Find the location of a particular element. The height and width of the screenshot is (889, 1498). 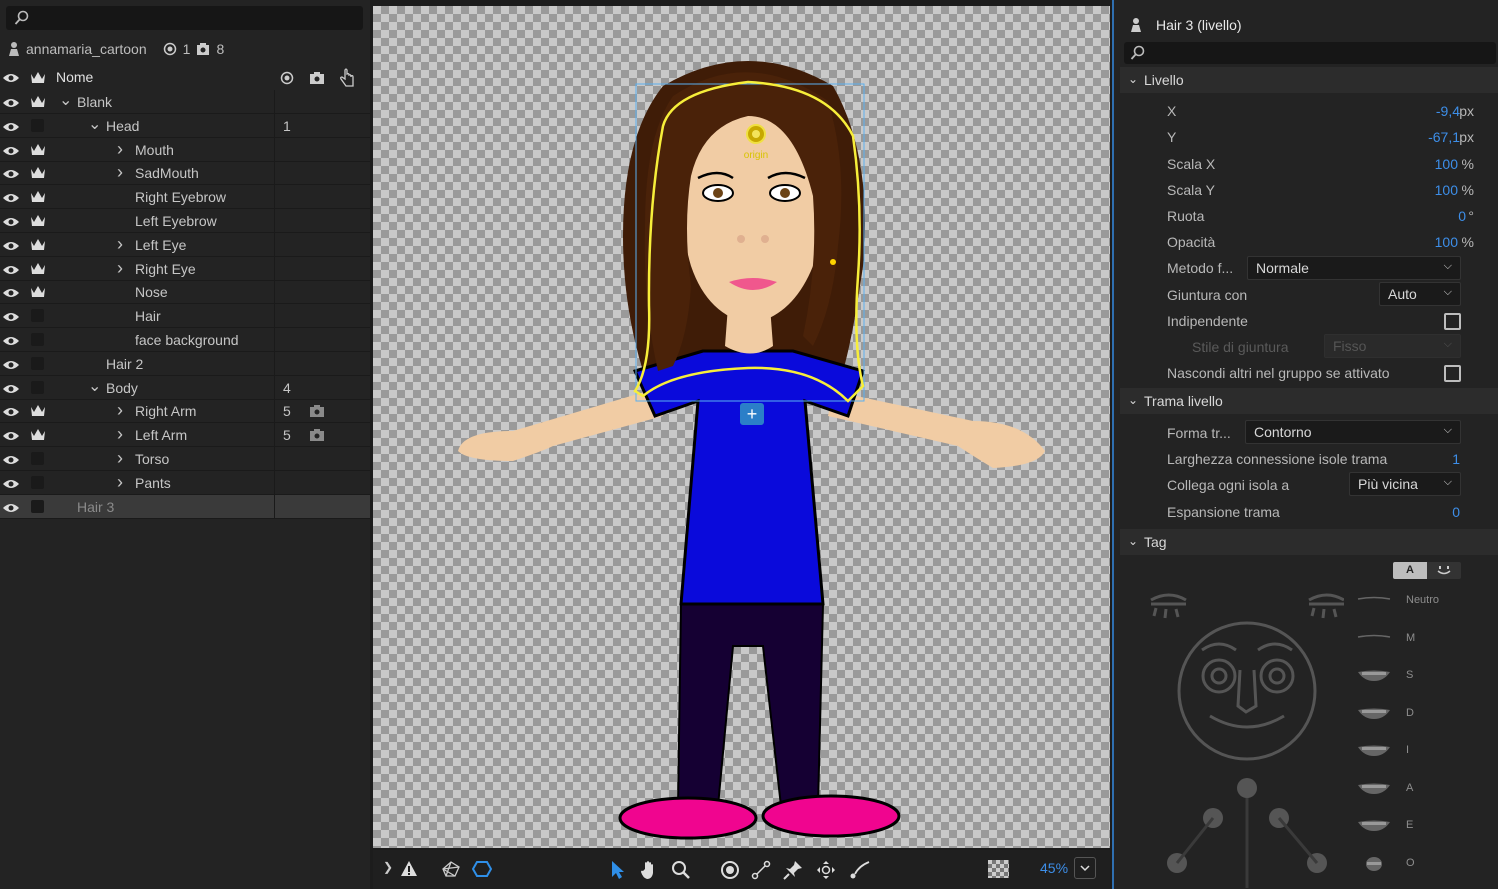

tag-face-diagram is located at coordinates (1239, 738).